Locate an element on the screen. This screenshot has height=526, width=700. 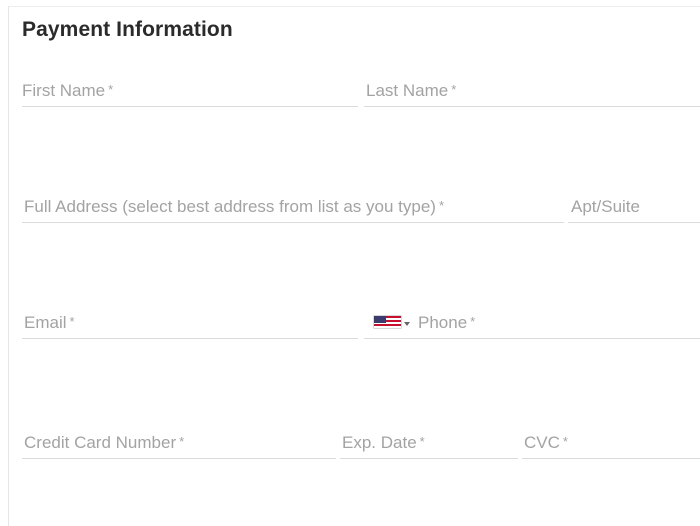
card-number-field: Credit Card Number * is located at coordinates (179, 446).